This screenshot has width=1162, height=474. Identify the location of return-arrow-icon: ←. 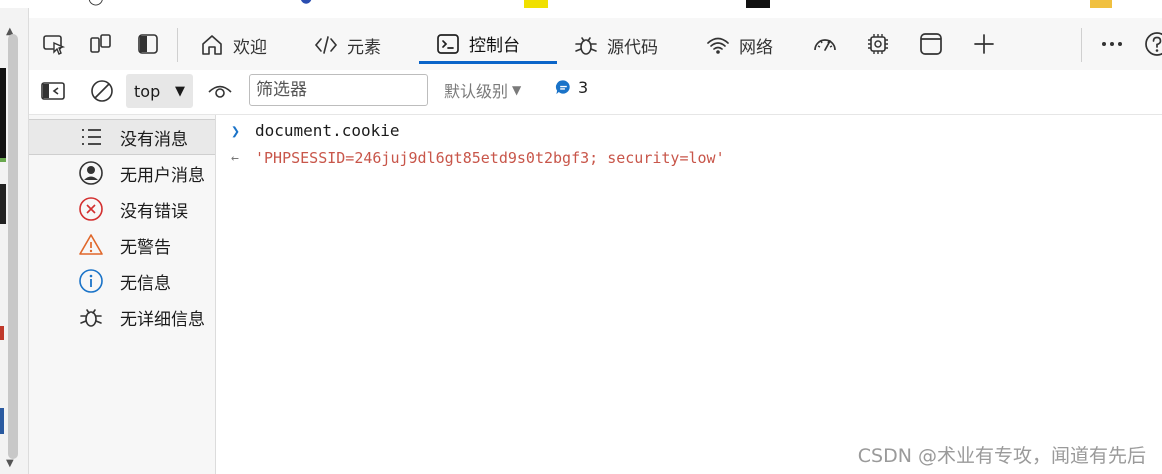
(235, 158).